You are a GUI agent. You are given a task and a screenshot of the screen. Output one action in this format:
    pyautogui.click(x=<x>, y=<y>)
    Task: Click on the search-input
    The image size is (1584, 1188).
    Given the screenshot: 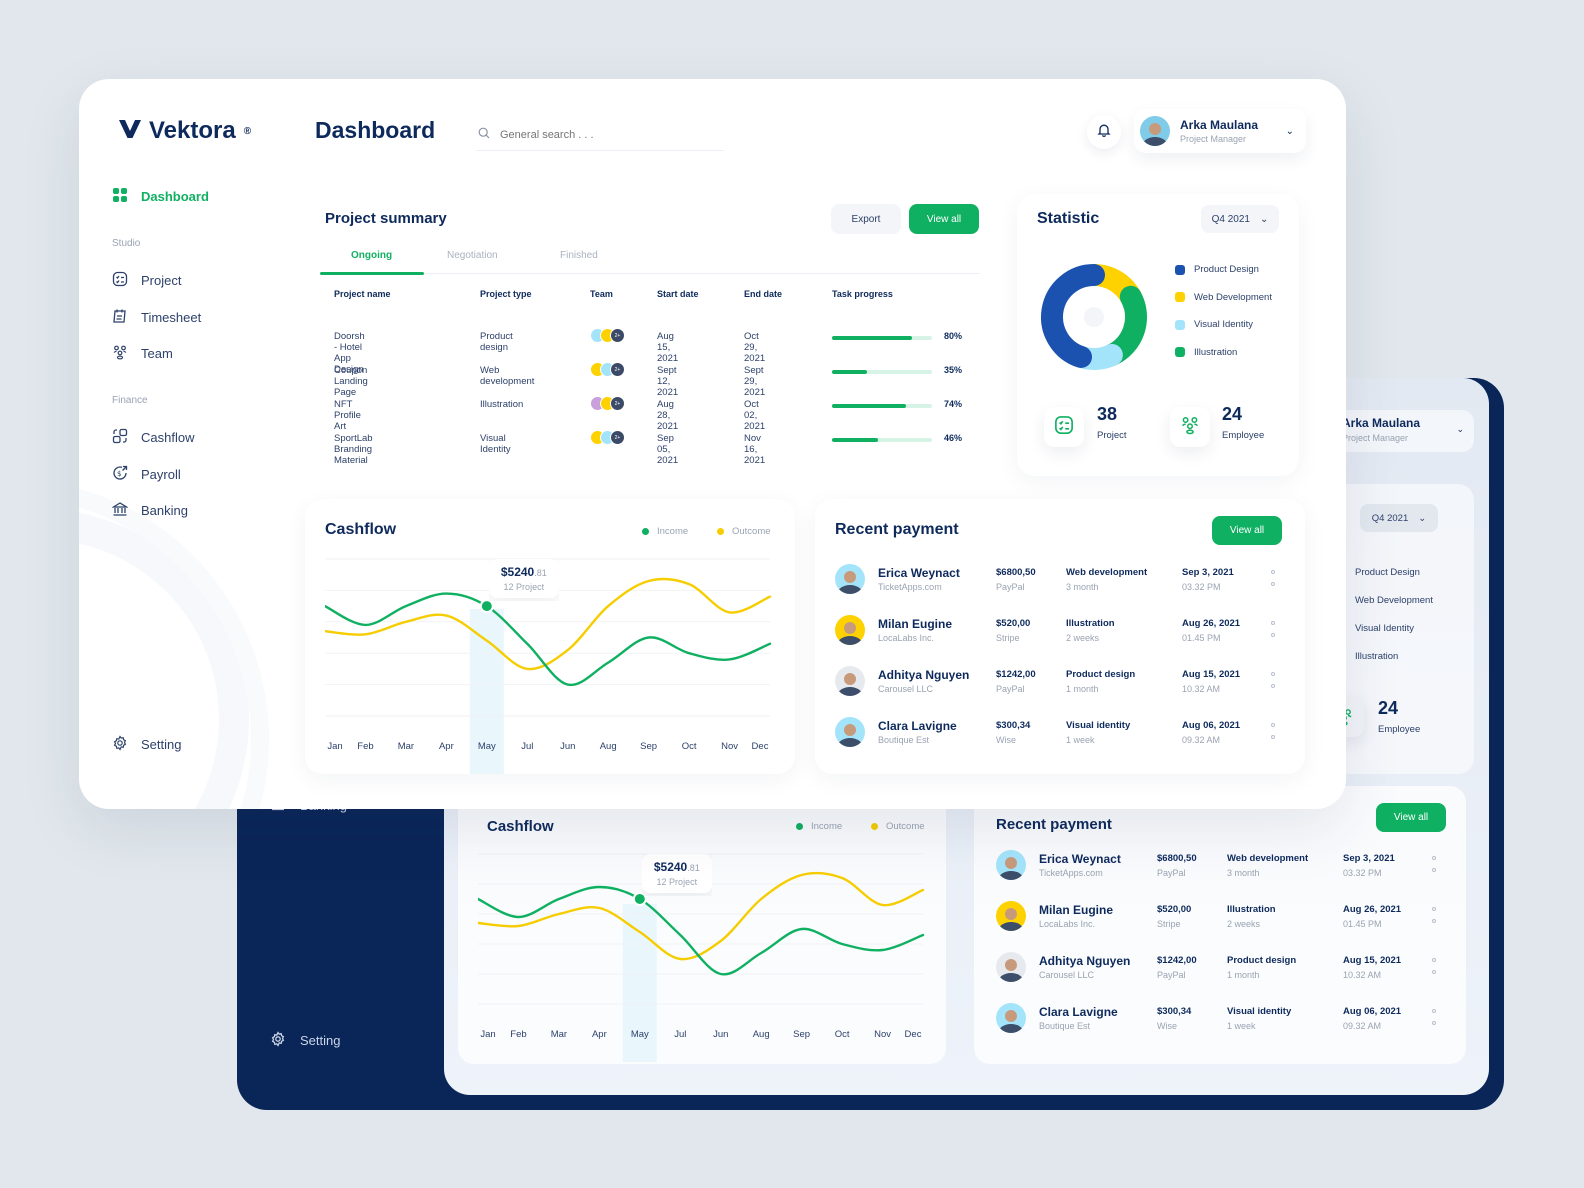 What is the action you would take?
    pyautogui.click(x=600, y=134)
    